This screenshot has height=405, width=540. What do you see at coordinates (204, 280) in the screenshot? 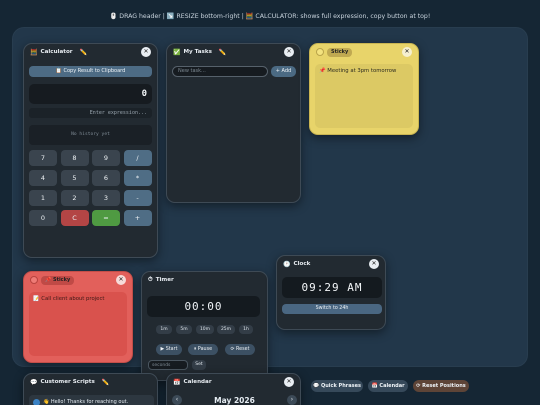
I see `timer-header: ⏱ Timer` at bounding box center [204, 280].